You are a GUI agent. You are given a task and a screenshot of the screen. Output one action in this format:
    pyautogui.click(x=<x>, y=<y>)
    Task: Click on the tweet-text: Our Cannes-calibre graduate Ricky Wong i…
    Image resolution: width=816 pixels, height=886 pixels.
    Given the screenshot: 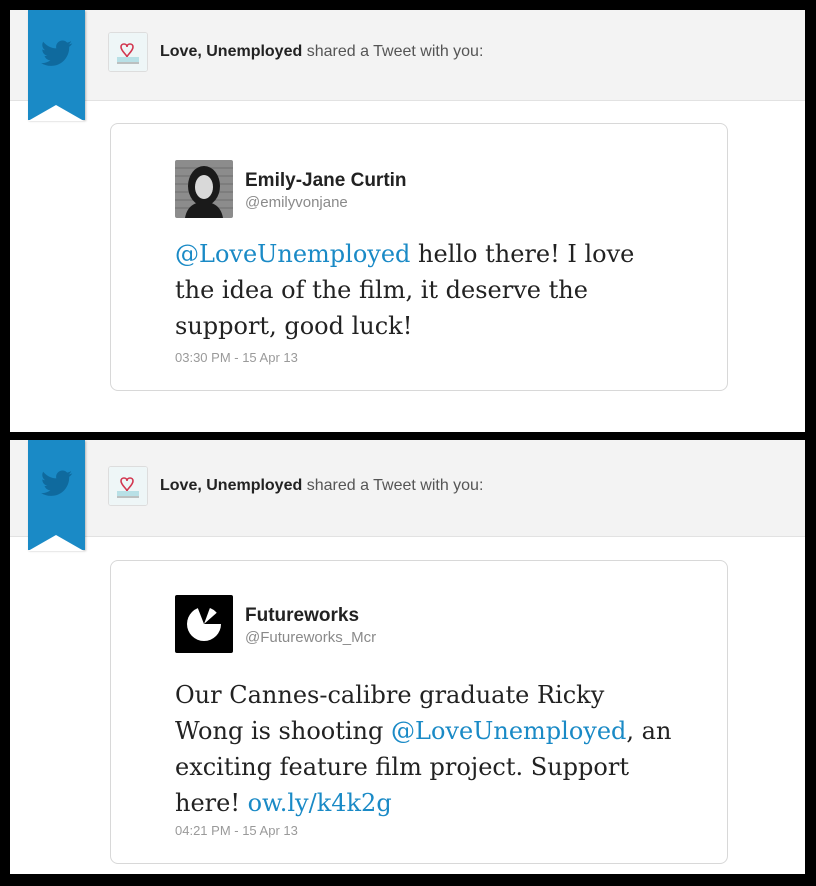 What is the action you would take?
    pyautogui.click(x=425, y=749)
    